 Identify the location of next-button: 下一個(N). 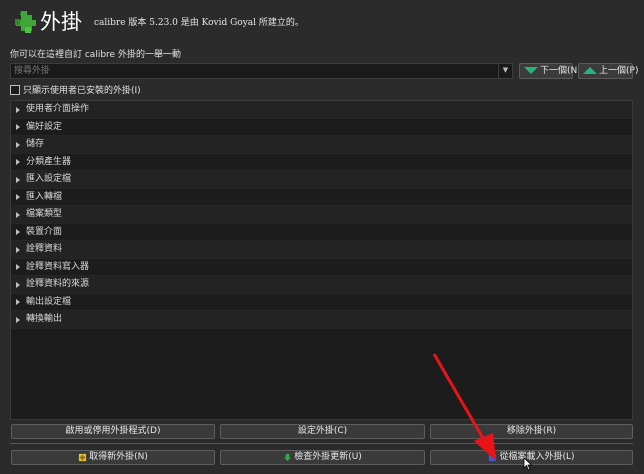
(550, 71).